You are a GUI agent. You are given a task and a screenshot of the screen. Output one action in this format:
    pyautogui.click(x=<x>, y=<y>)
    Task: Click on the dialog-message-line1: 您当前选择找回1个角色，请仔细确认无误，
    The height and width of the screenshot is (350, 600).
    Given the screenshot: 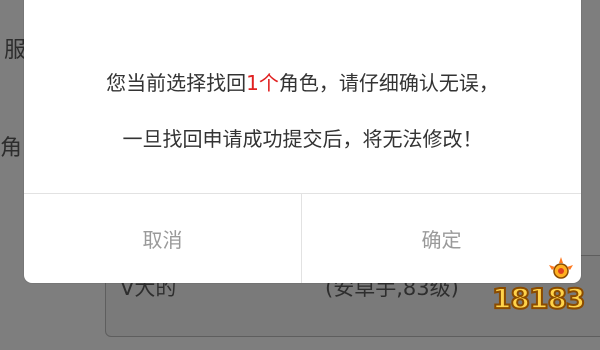 What is the action you would take?
    pyautogui.click(x=302, y=83)
    